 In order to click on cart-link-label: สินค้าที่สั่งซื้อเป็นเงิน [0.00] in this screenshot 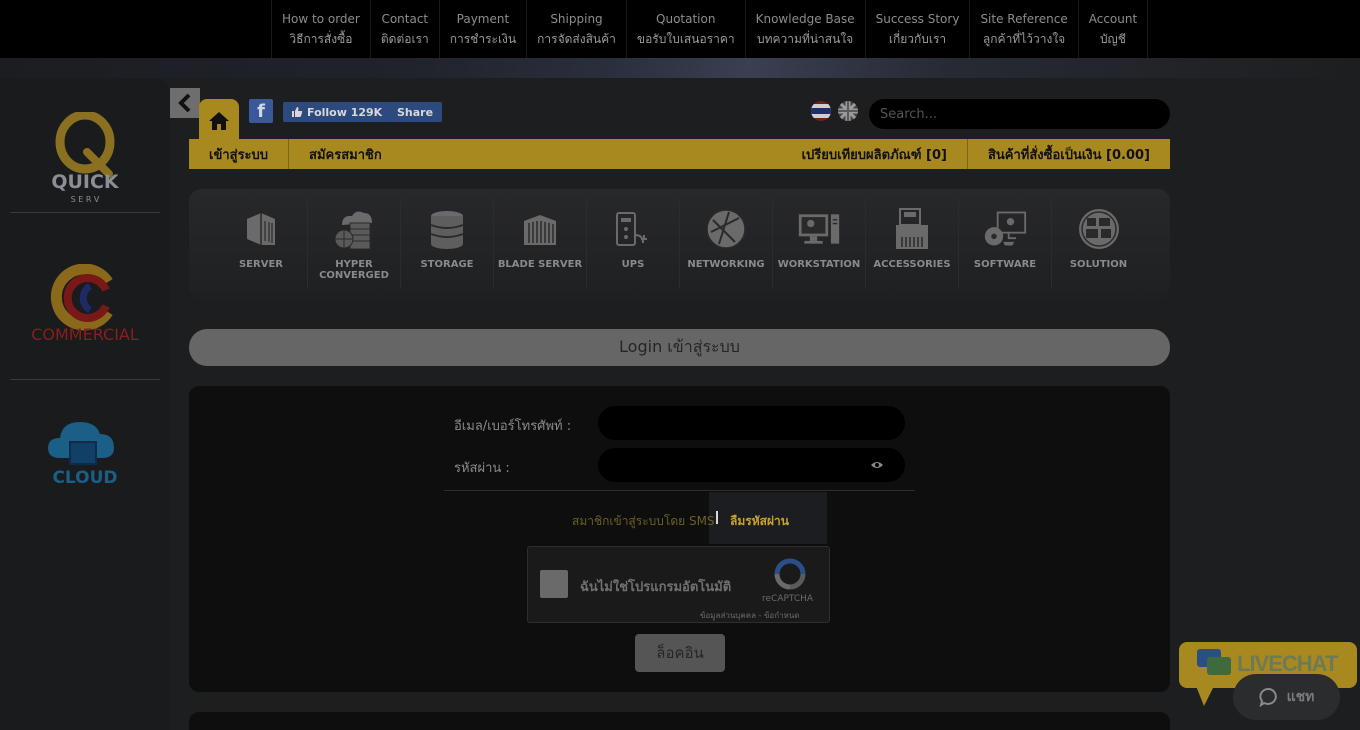, I will do `click(1068, 155)`.